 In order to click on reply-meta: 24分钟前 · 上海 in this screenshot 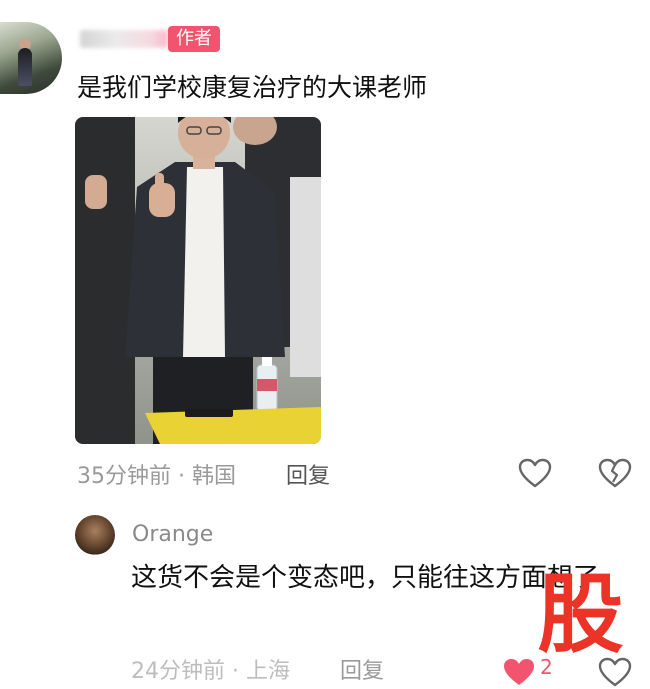, I will do `click(210, 669)`.